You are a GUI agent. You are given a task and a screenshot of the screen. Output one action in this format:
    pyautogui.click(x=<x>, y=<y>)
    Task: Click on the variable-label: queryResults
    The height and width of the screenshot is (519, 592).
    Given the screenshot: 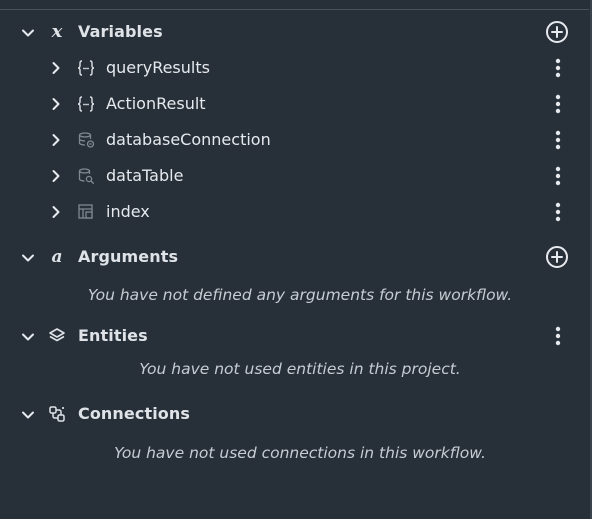 What is the action you would take?
    pyautogui.click(x=158, y=67)
    